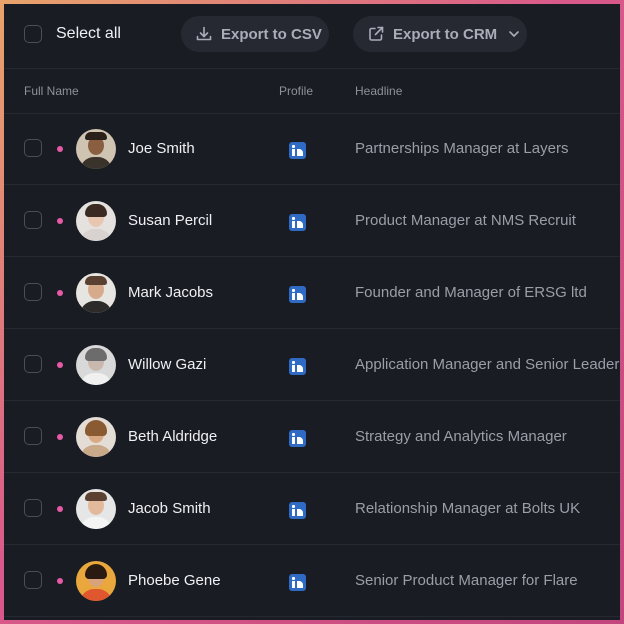 This screenshot has height=624, width=624. I want to click on select-all-checkbox, so click(33, 34).